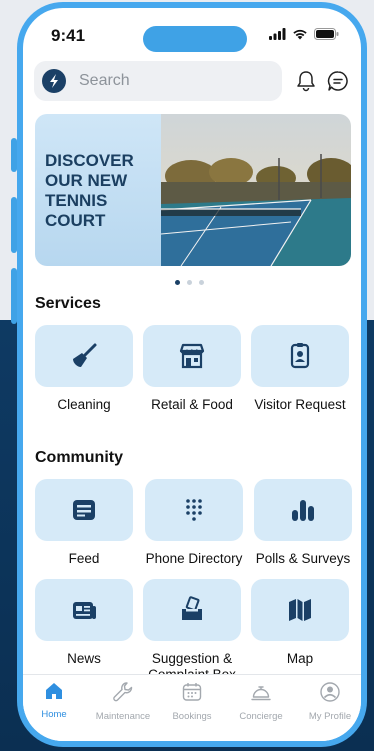  What do you see at coordinates (326, 34) in the screenshot?
I see `battery-icon` at bounding box center [326, 34].